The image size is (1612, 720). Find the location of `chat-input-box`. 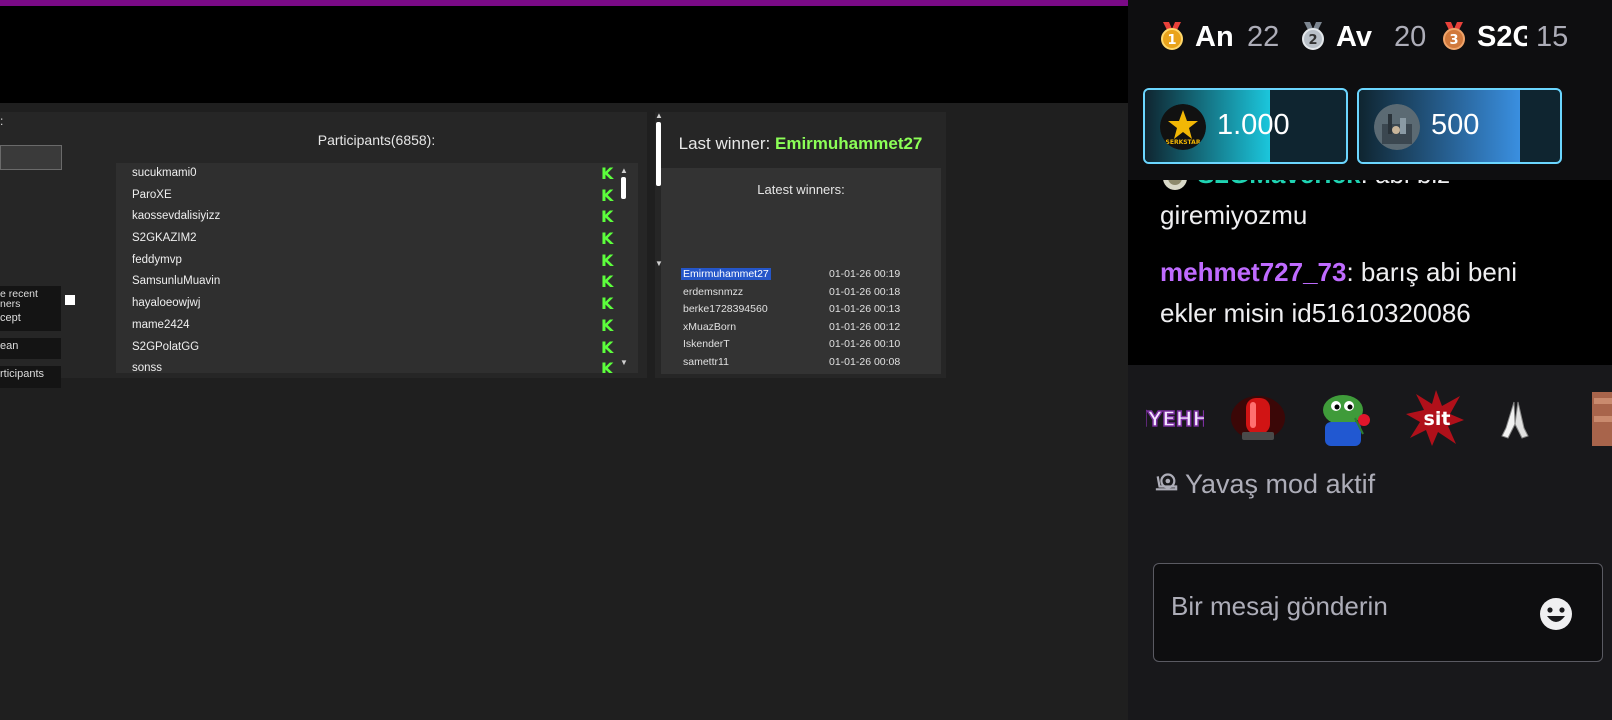

chat-input-box is located at coordinates (1378, 612).